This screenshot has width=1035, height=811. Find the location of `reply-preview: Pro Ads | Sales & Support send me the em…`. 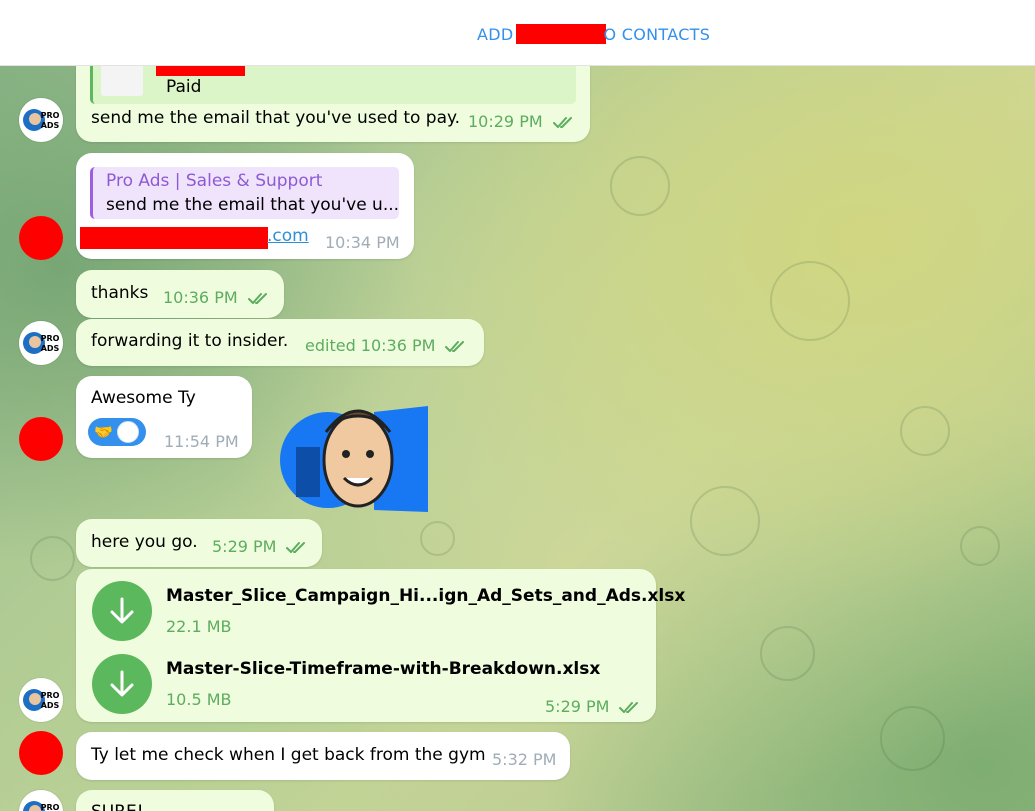

reply-preview: Pro Ads | Sales & Support send me the em… is located at coordinates (244, 193).